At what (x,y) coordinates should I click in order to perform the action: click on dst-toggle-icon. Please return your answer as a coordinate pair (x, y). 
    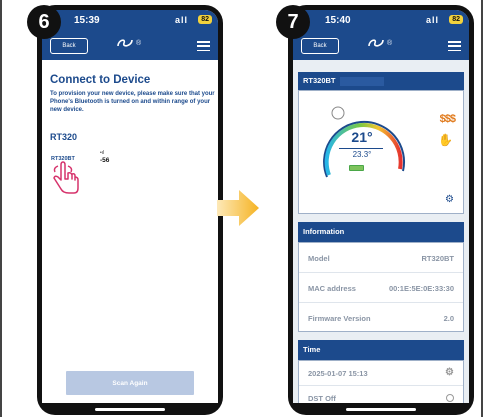
    Looking at the image, I should click on (450, 398).